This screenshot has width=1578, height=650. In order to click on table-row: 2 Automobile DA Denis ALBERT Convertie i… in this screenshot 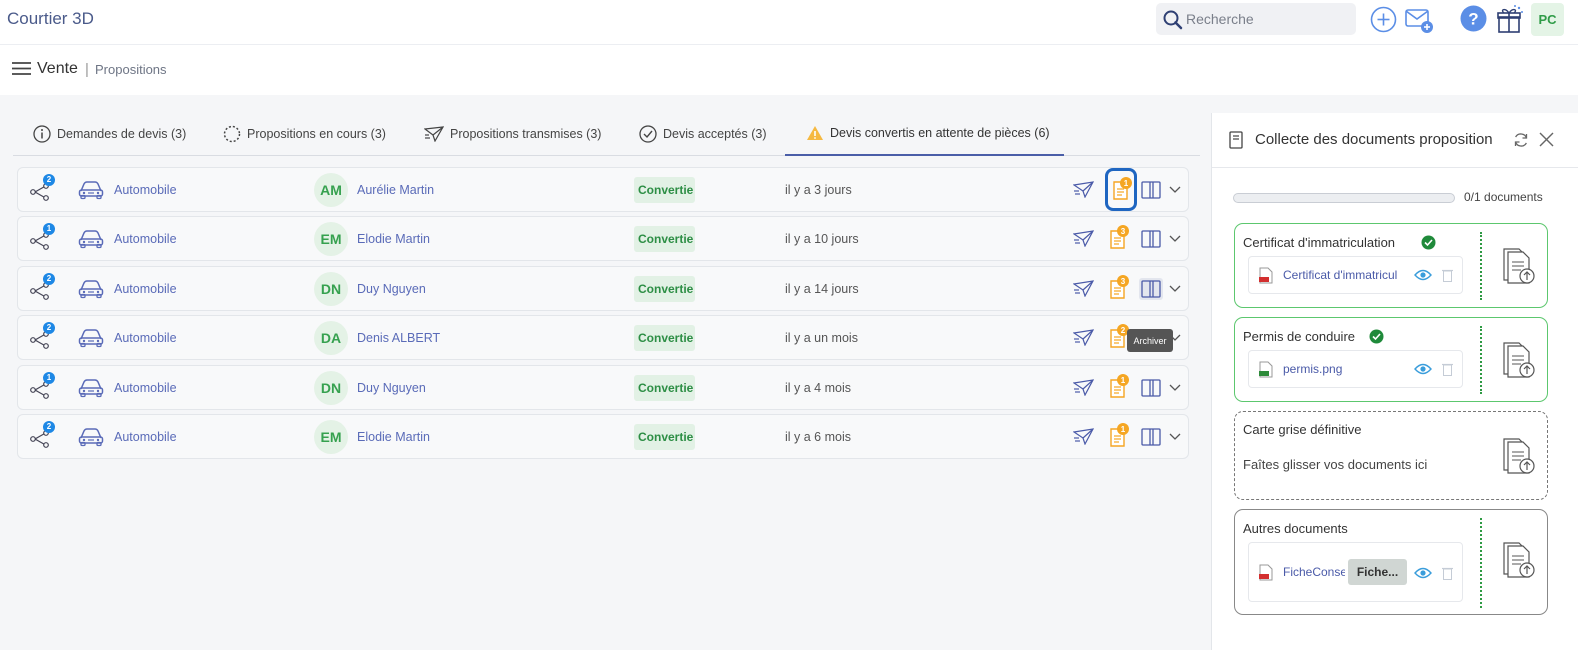, I will do `click(603, 337)`.